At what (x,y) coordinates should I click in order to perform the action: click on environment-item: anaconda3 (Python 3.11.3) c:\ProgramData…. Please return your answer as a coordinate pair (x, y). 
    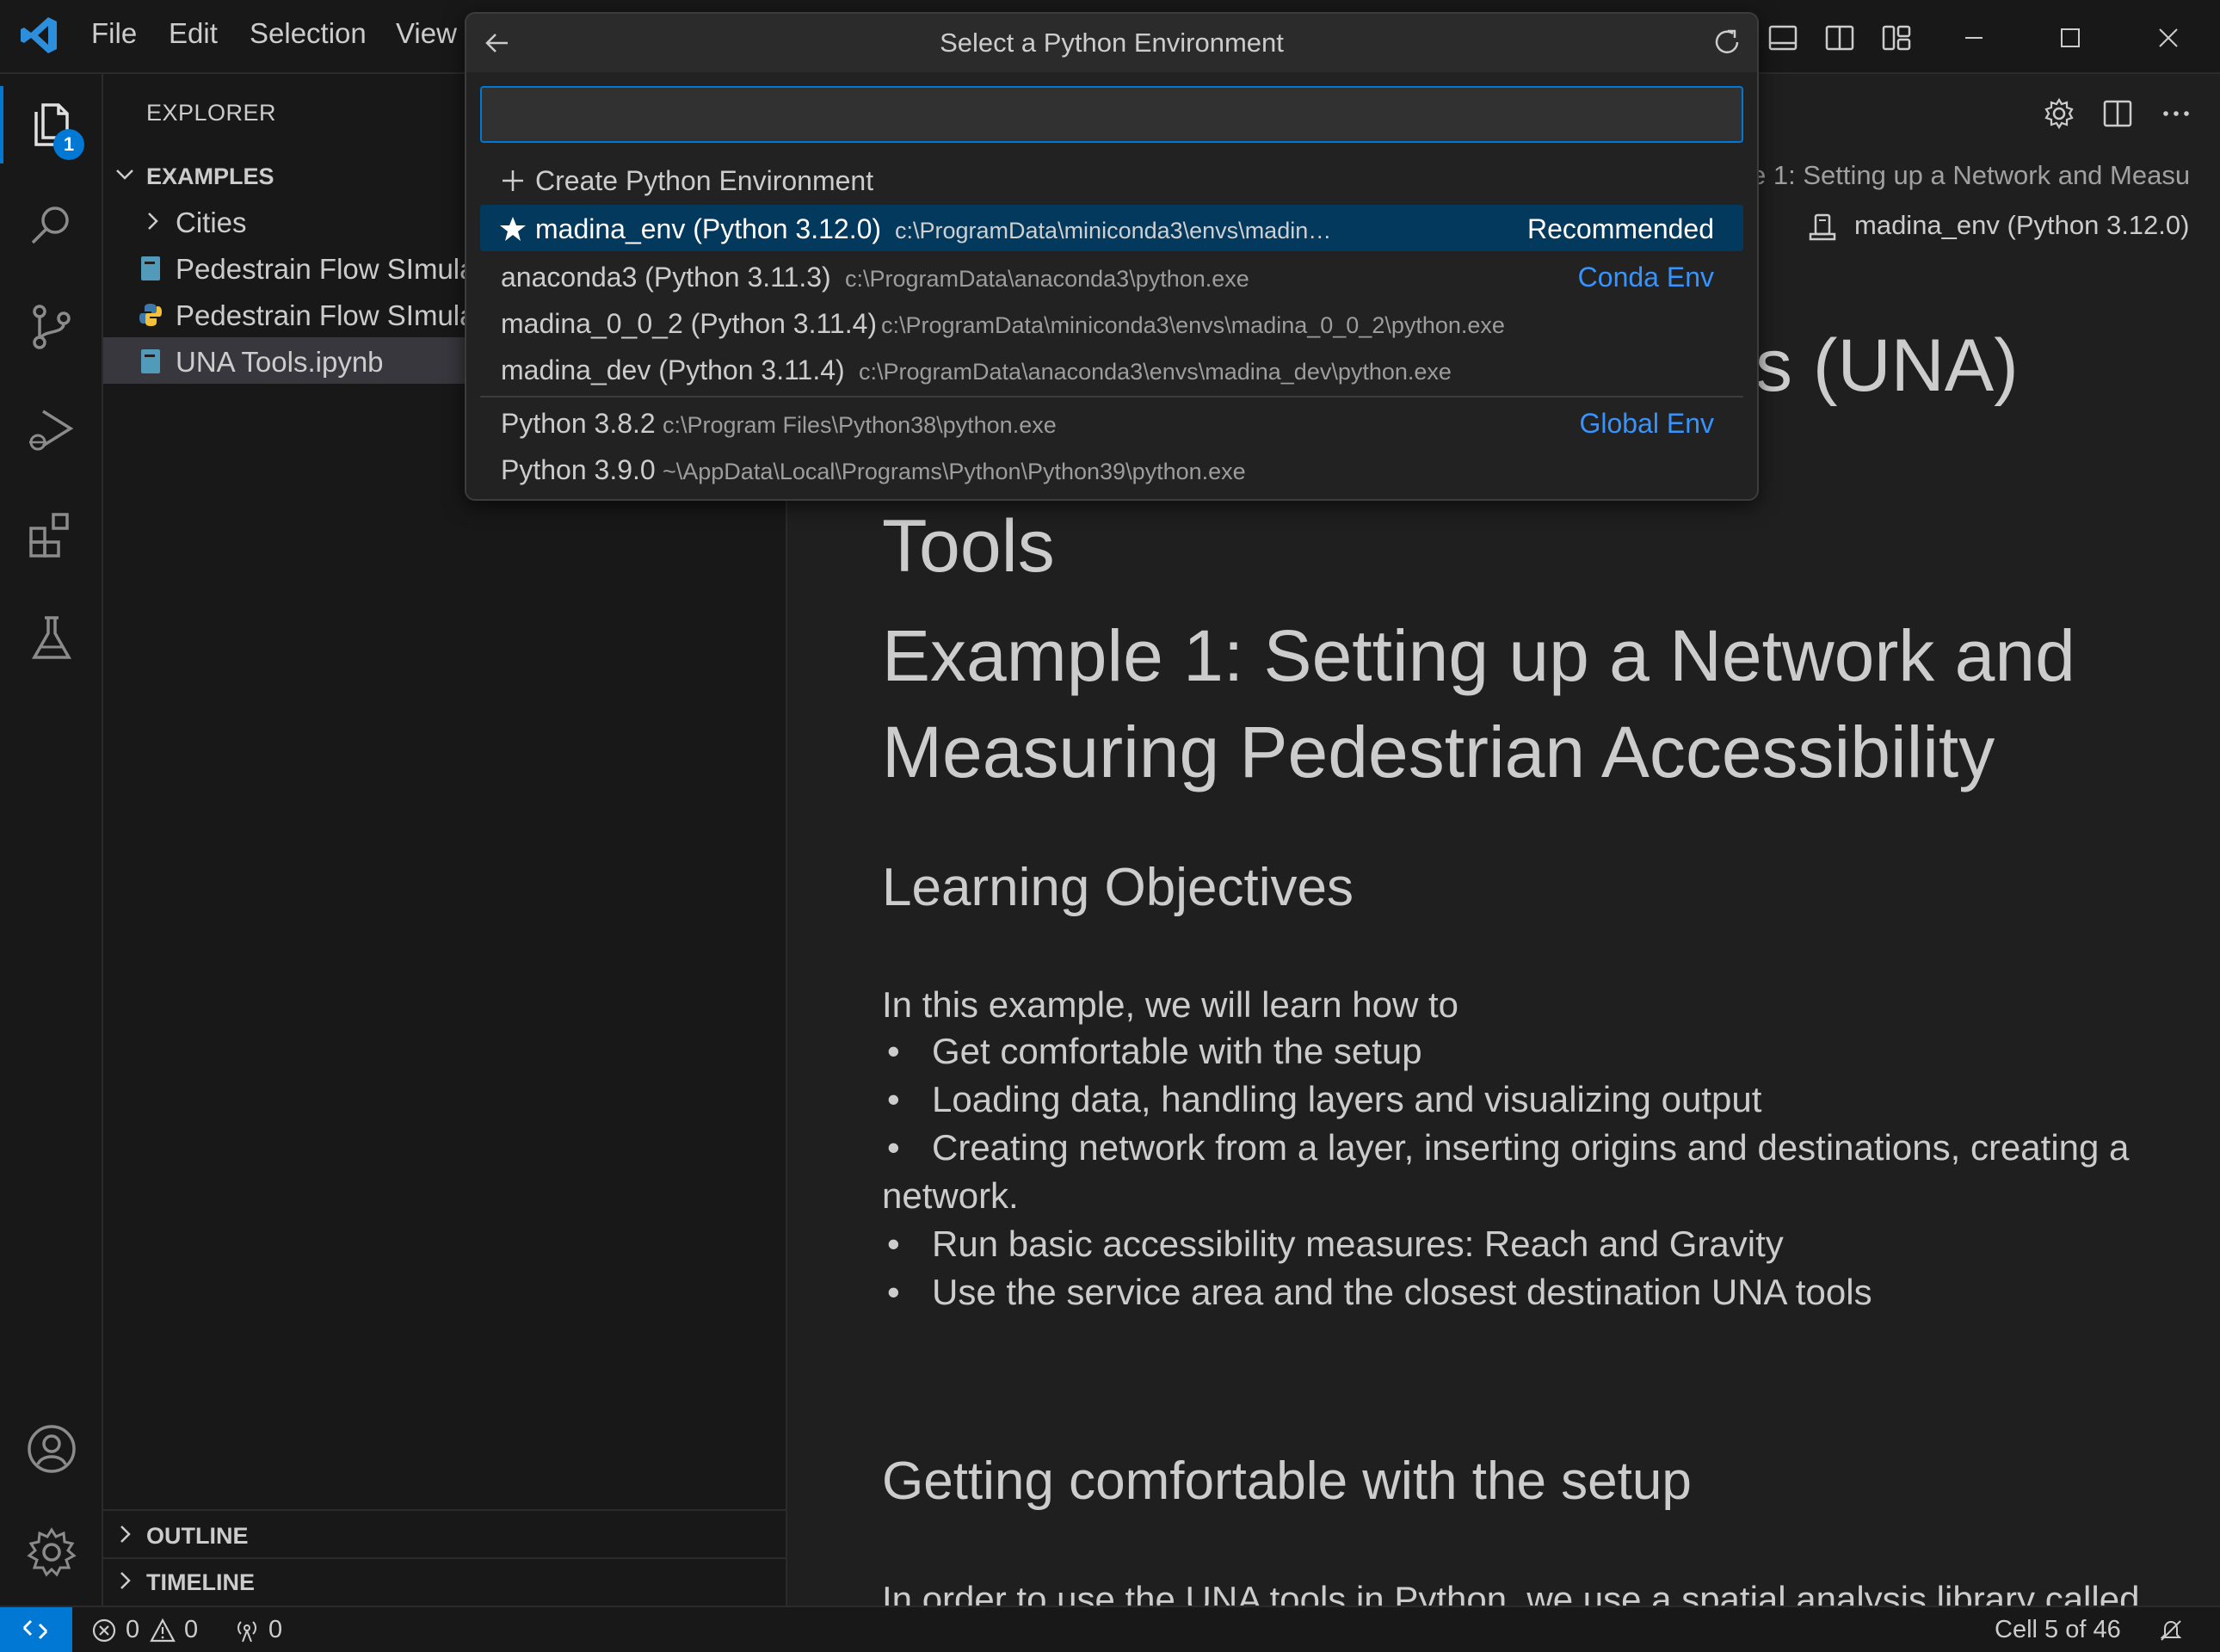
    Looking at the image, I should click on (1111, 276).